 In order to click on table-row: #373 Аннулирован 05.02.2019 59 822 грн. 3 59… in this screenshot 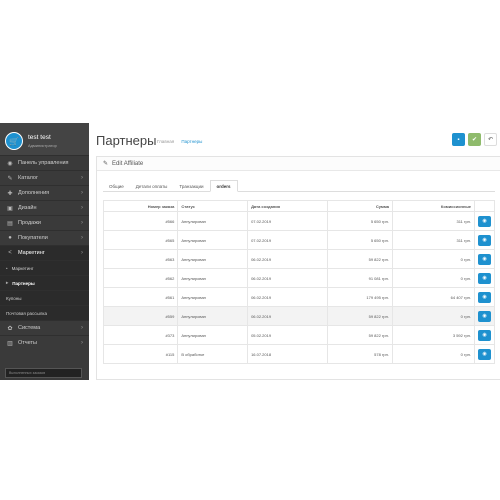, I will do `click(298, 335)`.